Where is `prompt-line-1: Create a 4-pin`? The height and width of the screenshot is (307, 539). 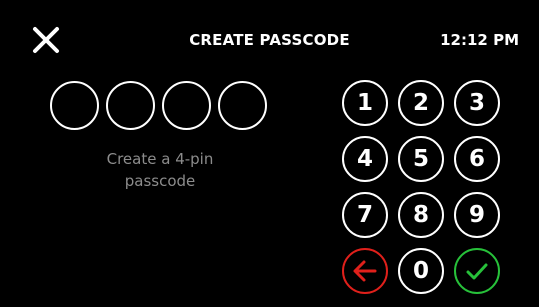 prompt-line-1: Create a 4-pin is located at coordinates (160, 159).